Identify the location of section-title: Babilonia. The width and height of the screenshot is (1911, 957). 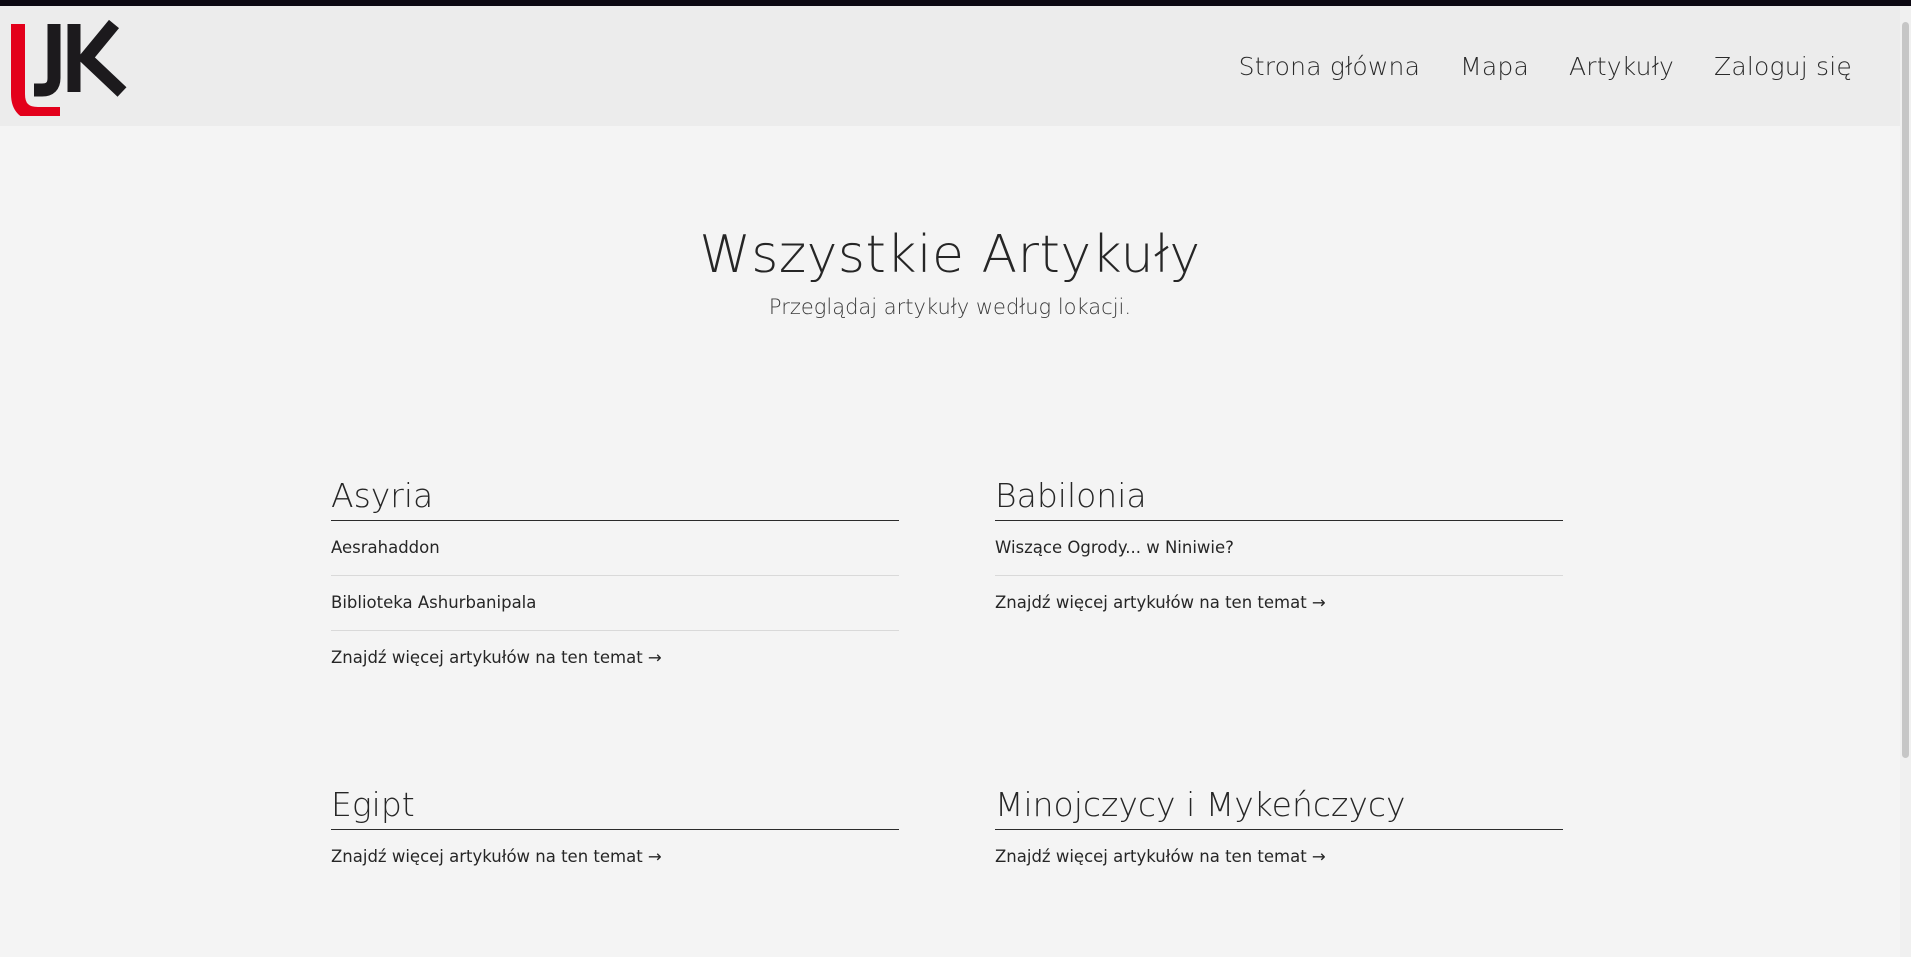
(1279, 497).